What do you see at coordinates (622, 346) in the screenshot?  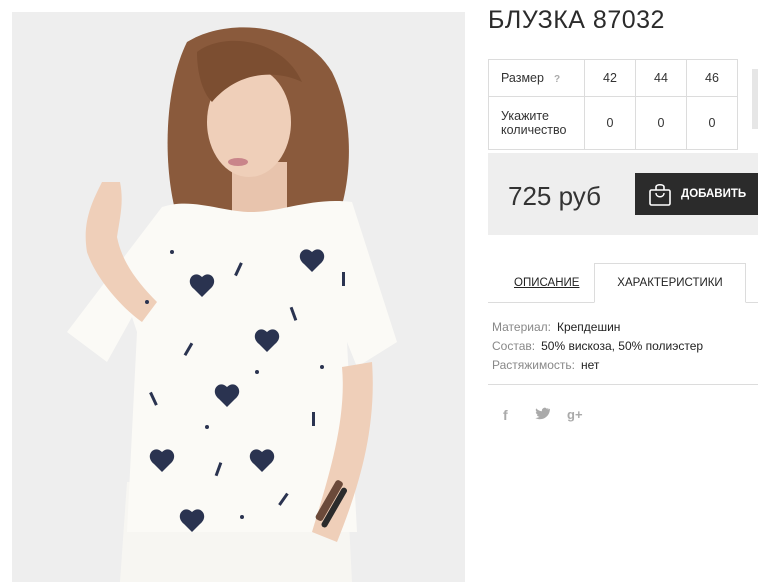 I see `spec-value: 50% вискоза, 50% полиэстер` at bounding box center [622, 346].